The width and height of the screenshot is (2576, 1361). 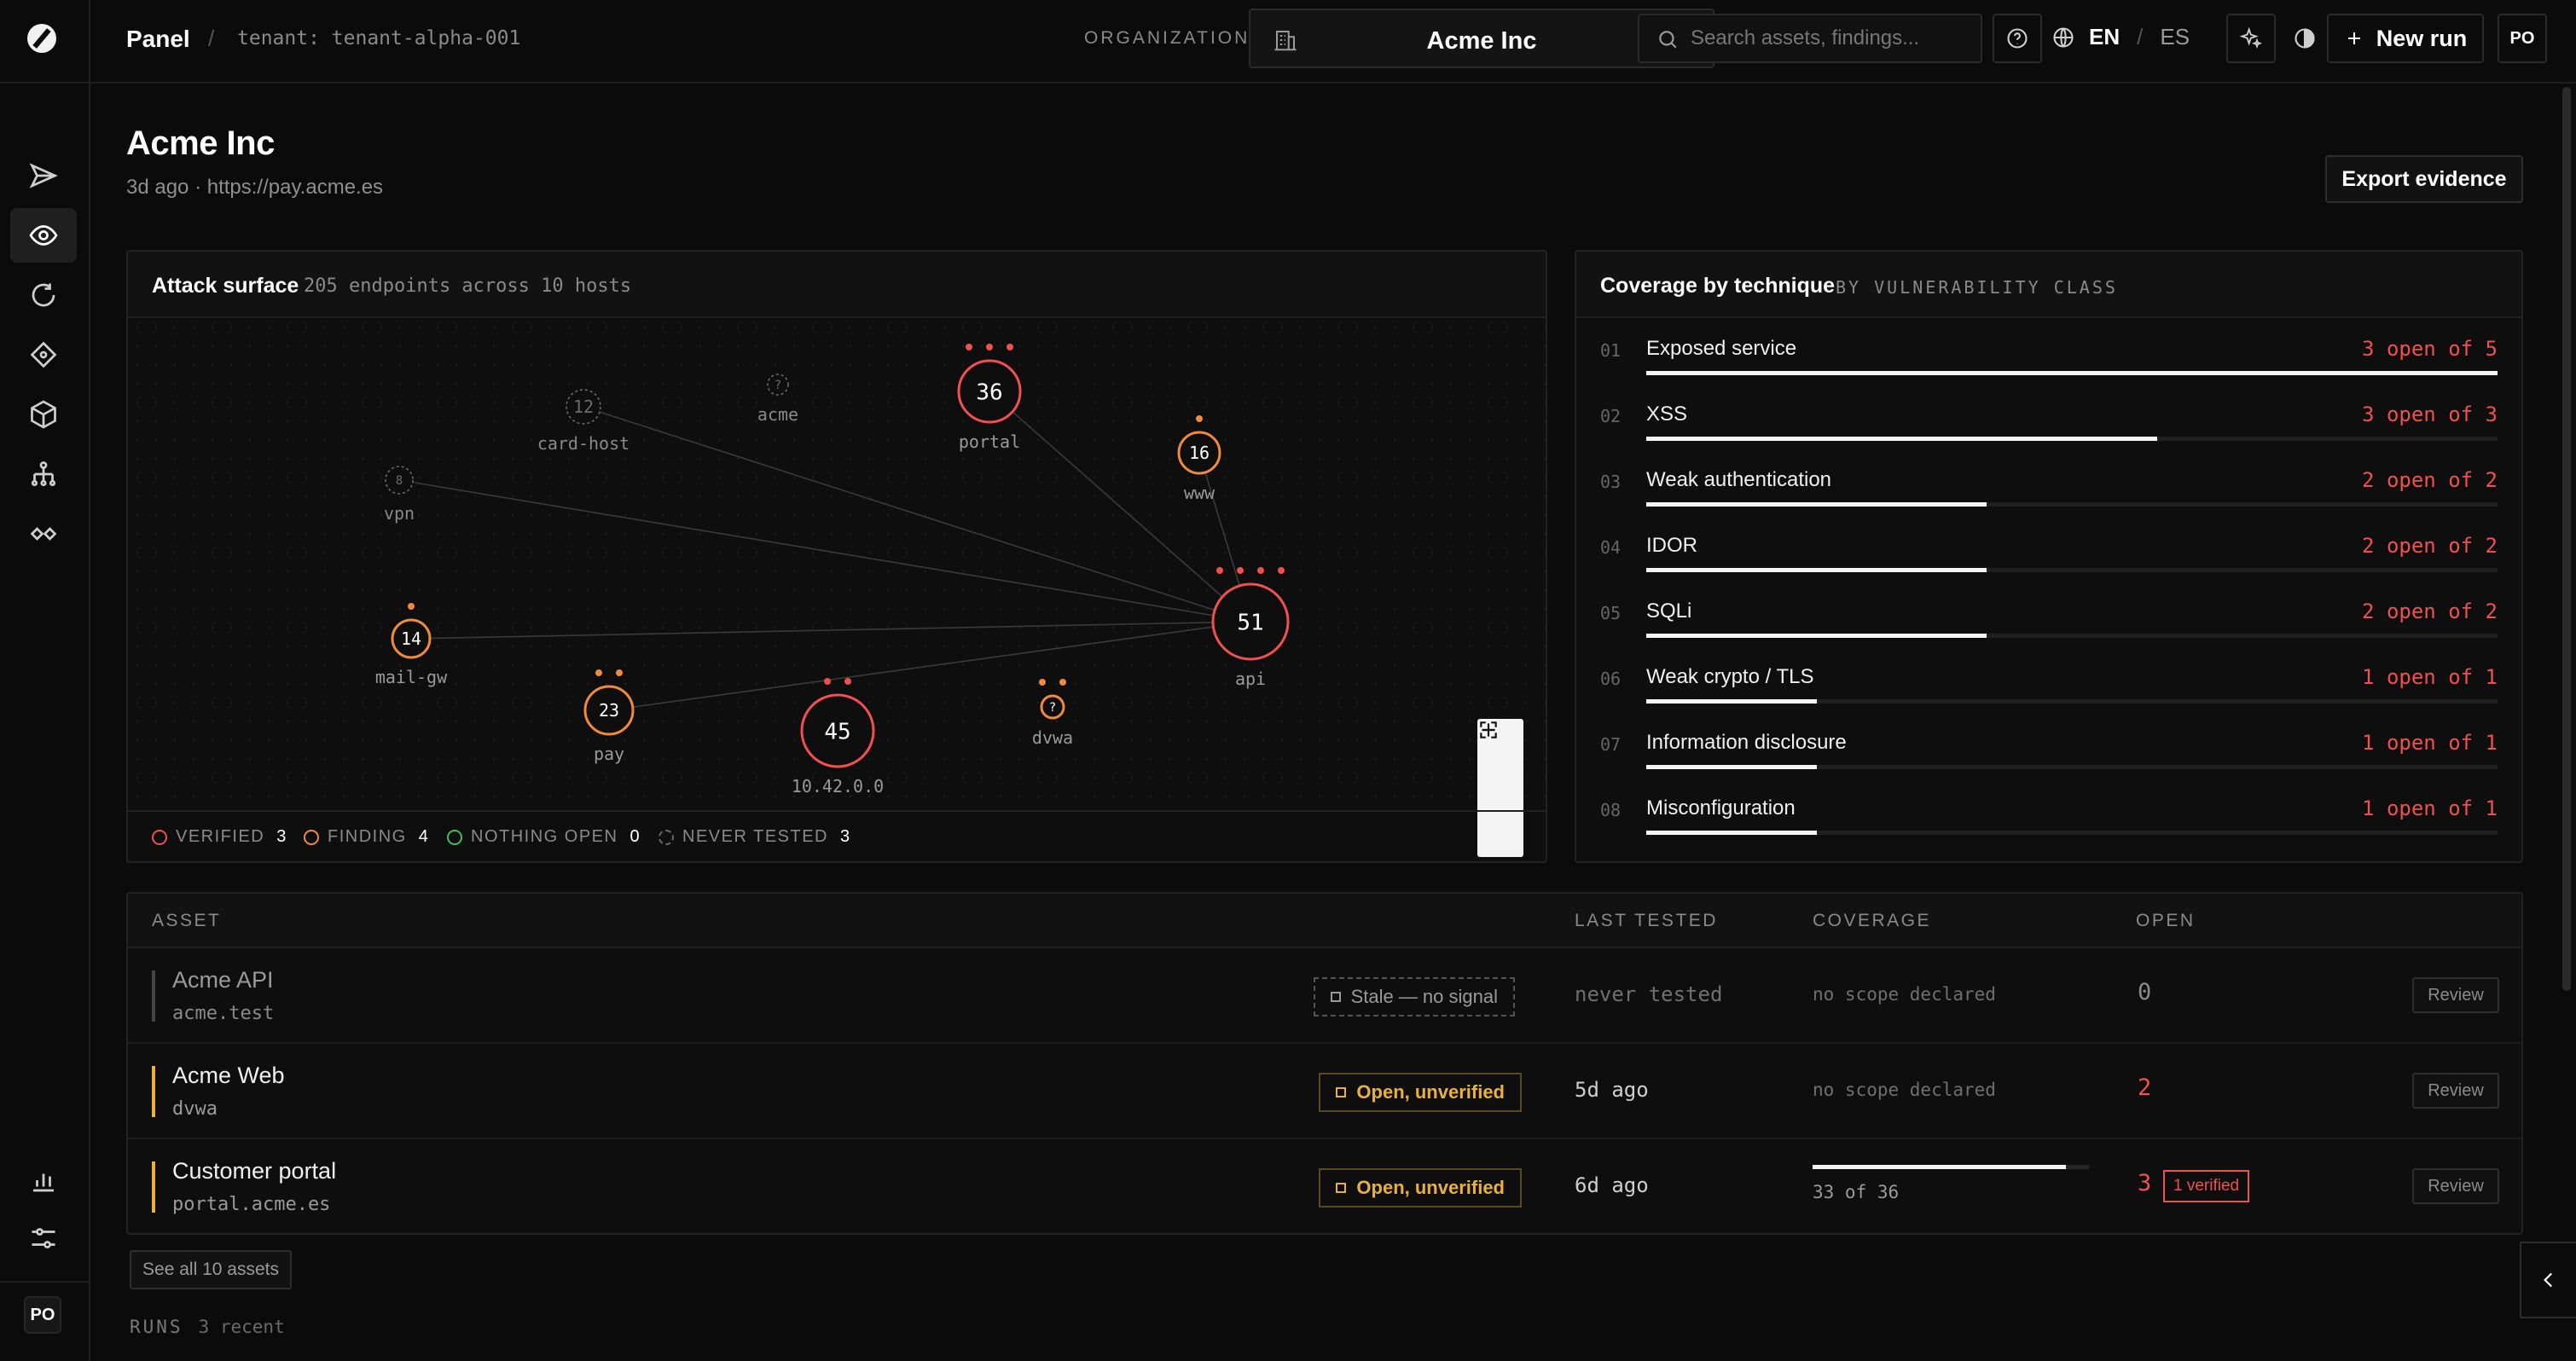 What do you see at coordinates (1718, 286) in the screenshot?
I see `card-title: Coverage by technique` at bounding box center [1718, 286].